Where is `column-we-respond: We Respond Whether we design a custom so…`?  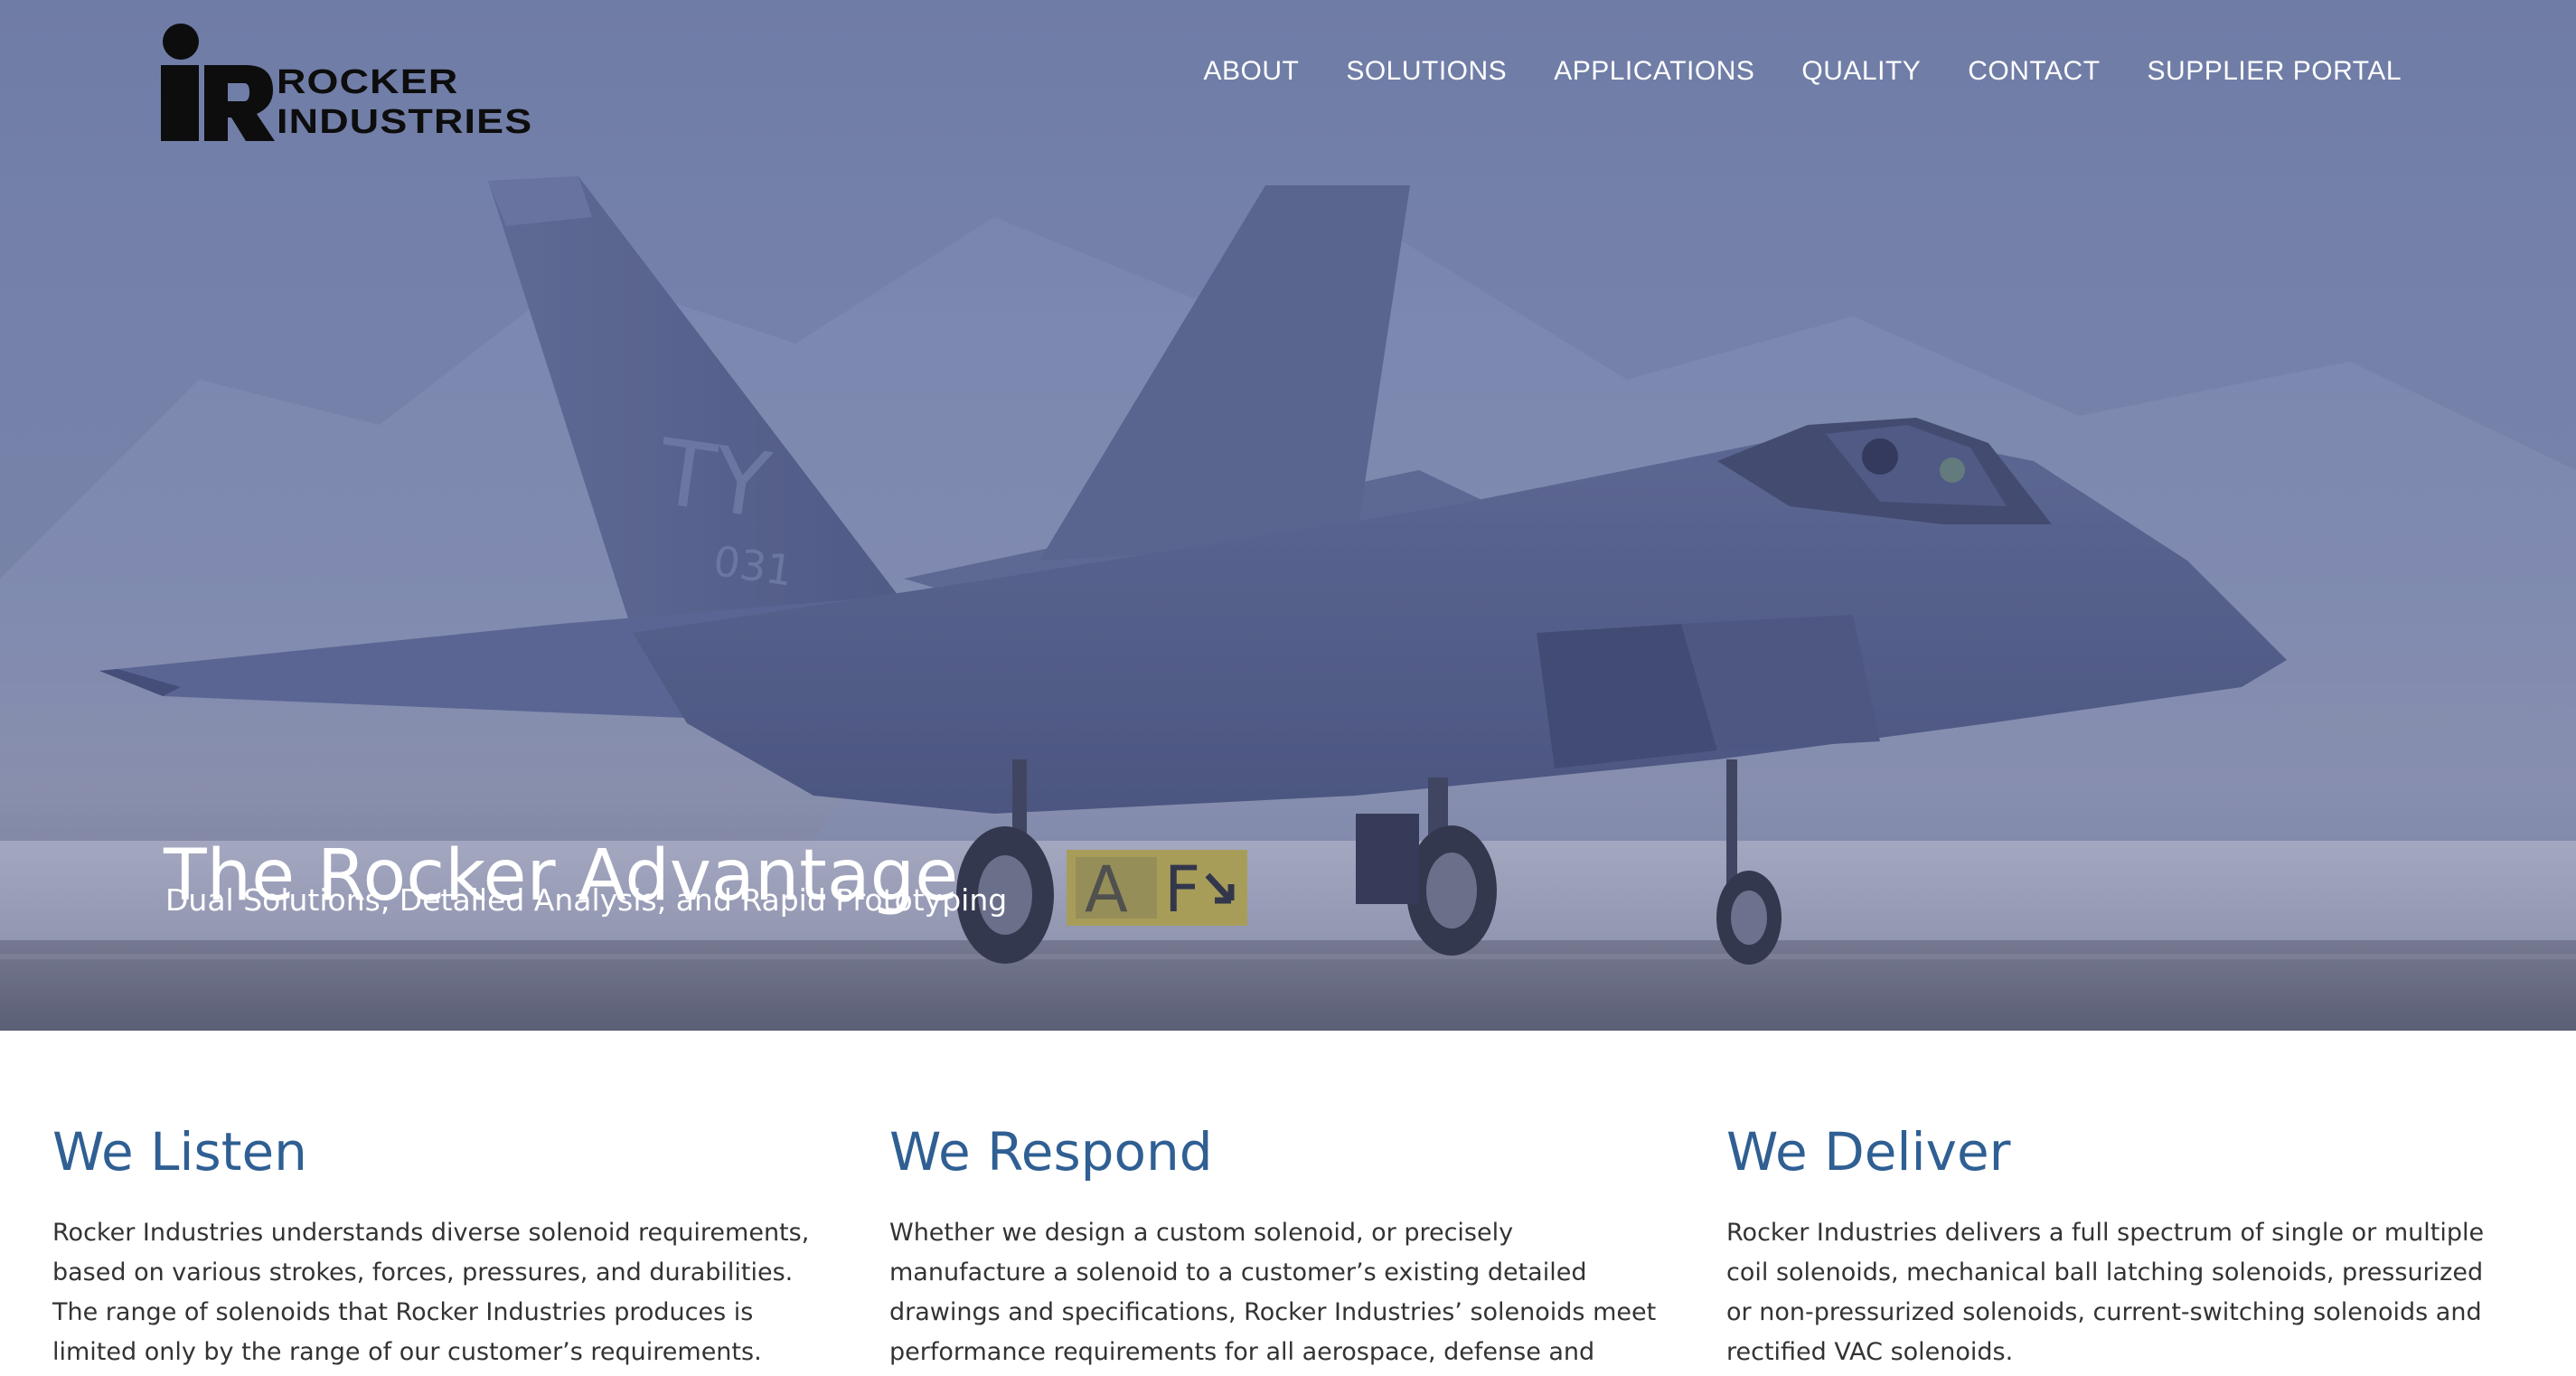 column-we-respond: We Respond Whether we design a custom so… is located at coordinates (1281, 1249).